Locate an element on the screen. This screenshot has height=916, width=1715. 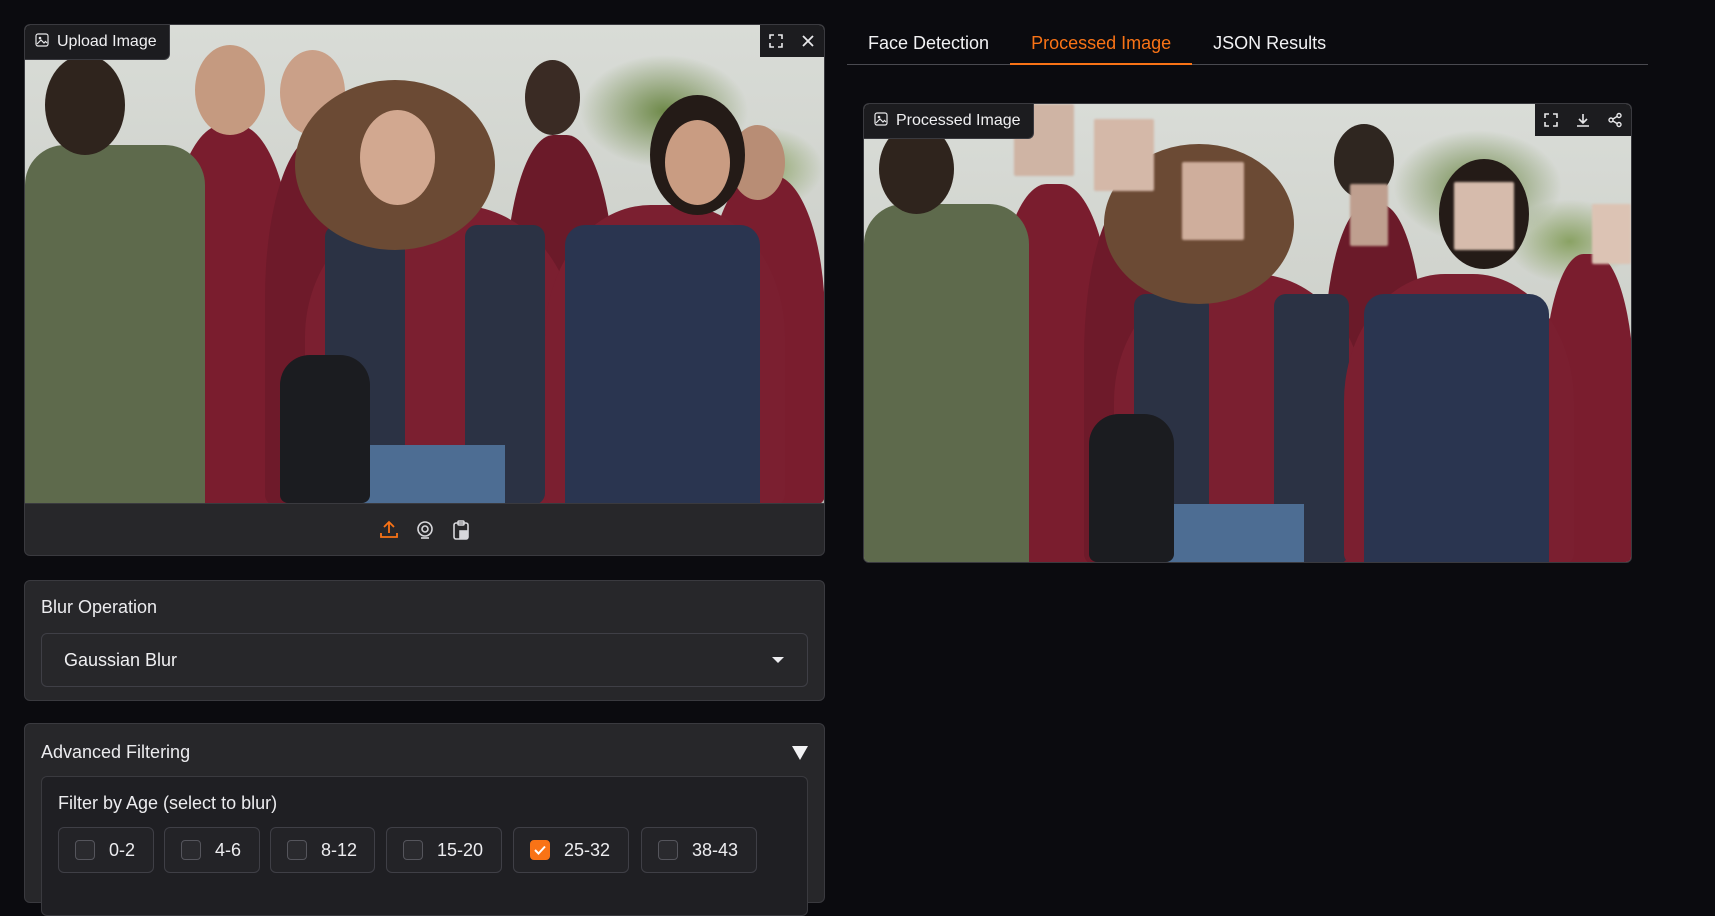
age-label: 4-6 is located at coordinates (228, 849).